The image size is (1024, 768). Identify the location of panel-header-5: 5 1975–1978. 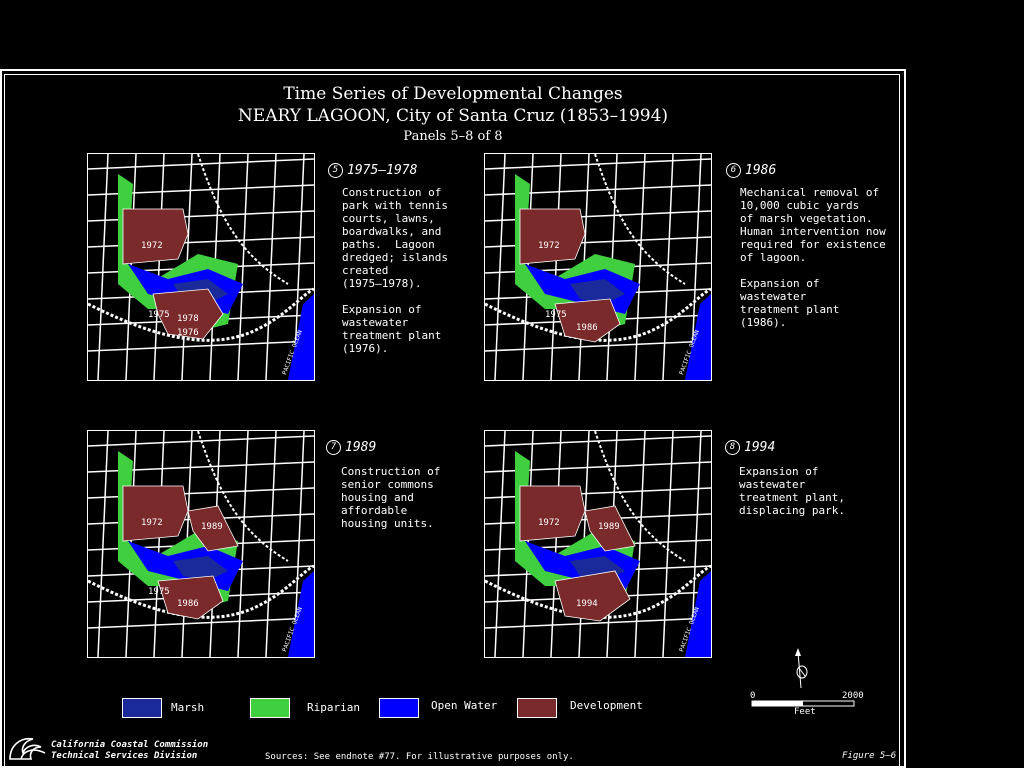
(372, 170).